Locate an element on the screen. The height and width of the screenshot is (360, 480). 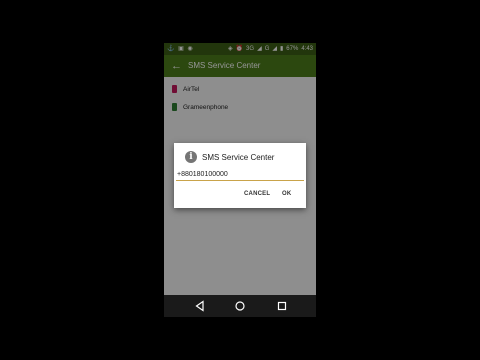
navigation-bar is located at coordinates (240, 306).